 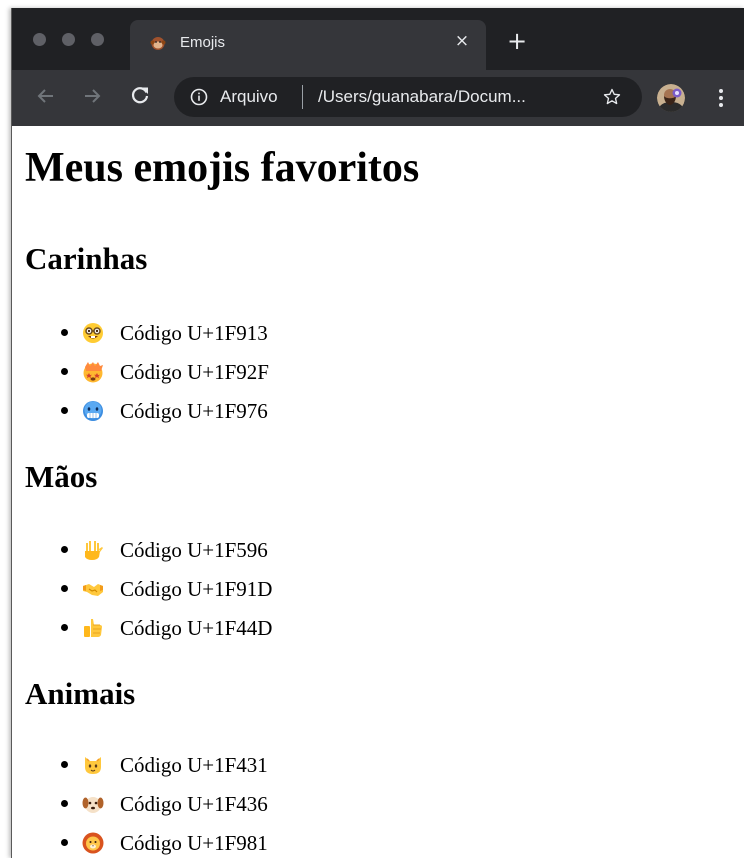 I want to click on maximize-window-button, so click(x=97, y=39).